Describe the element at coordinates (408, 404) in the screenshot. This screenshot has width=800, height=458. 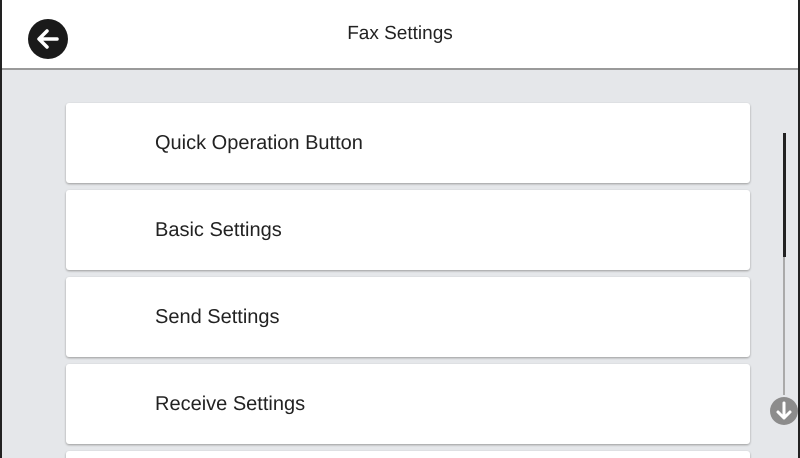
I see `menu-item: Receive Settings` at that location.